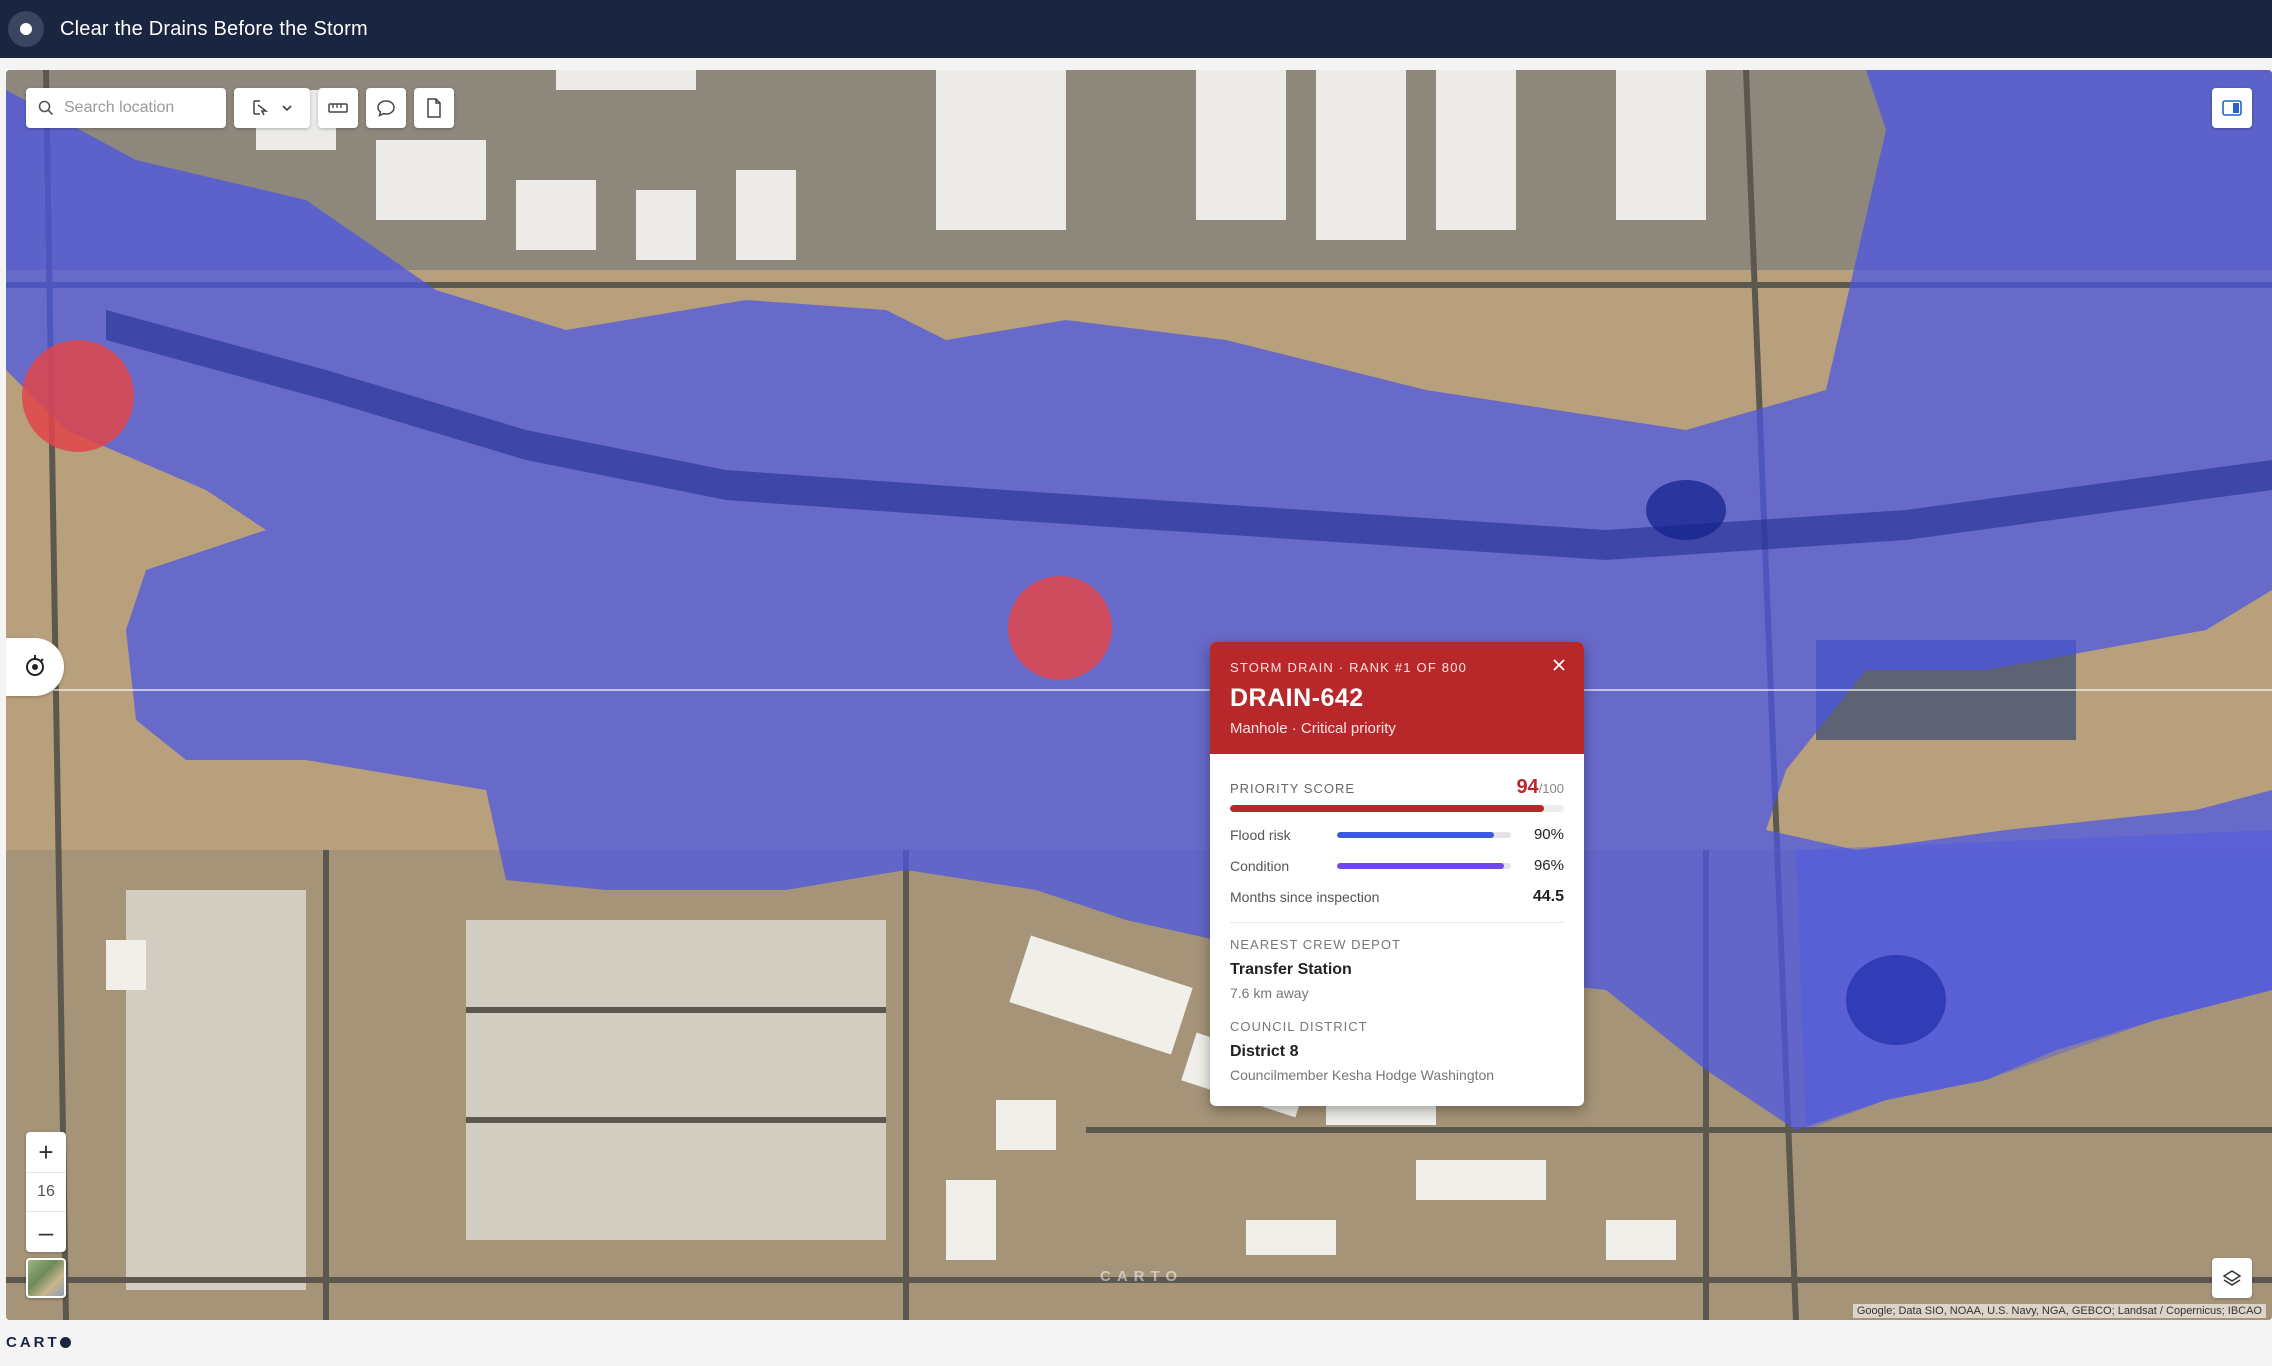  Describe the element at coordinates (1397, 787) in the screenshot. I see `priority-score-row: PRIORITY SCORE 94/100` at that location.